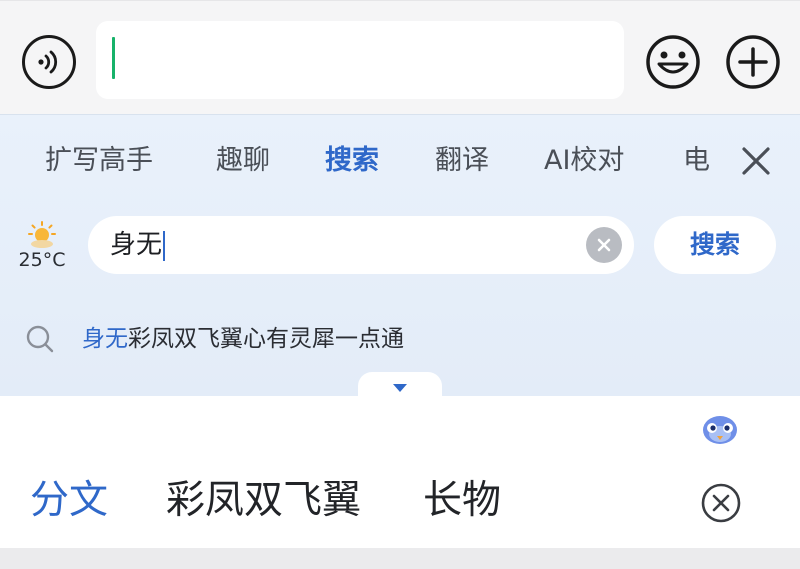  I want to click on search-input-value: 身无, so click(136, 245).